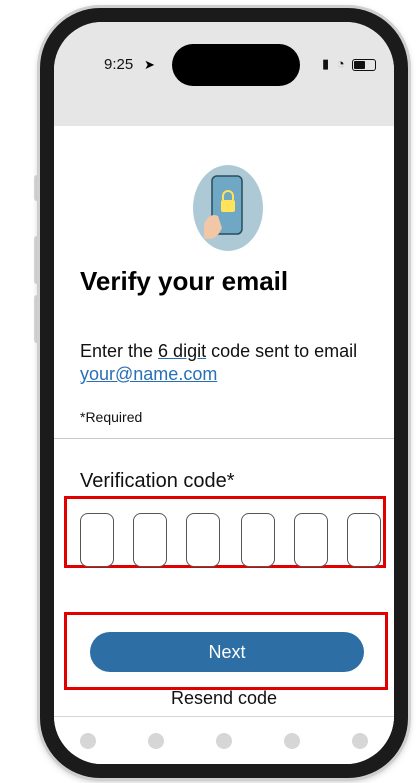 The image size is (420, 783). Describe the element at coordinates (182, 351) in the screenshot. I see `instructions-digits: 6 digit` at that location.